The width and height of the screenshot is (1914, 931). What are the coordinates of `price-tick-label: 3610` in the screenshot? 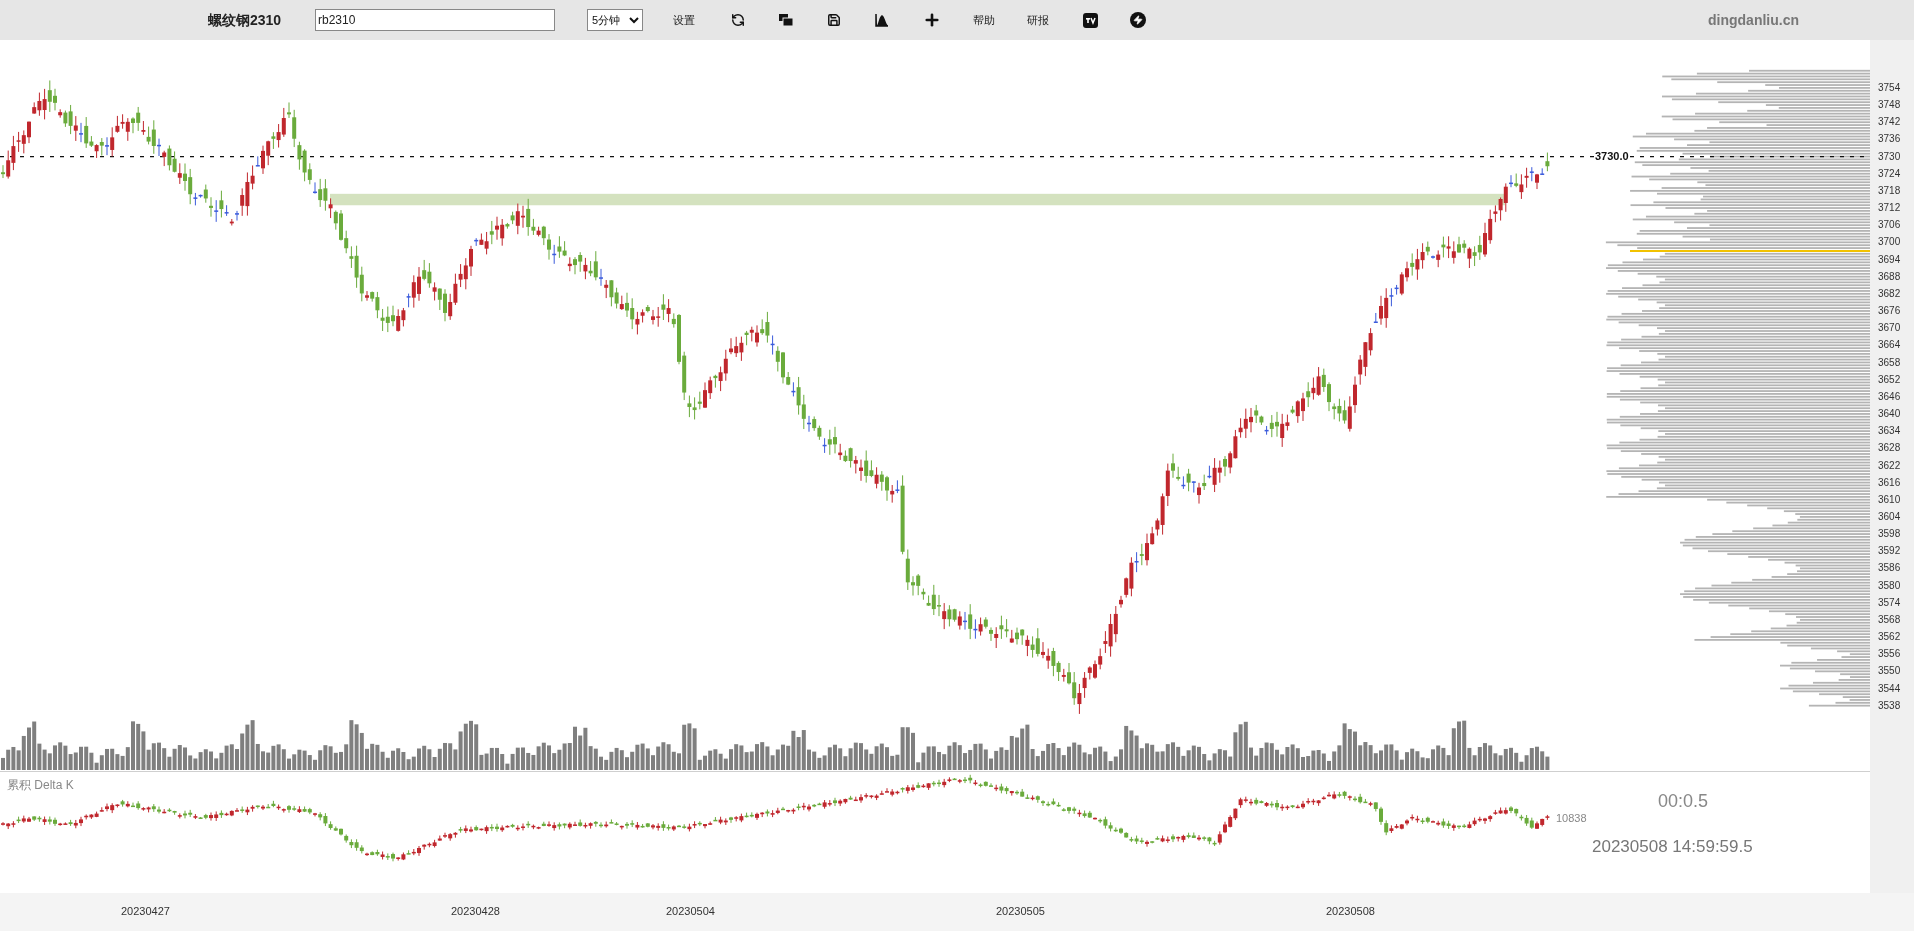 It's located at (1889, 499).